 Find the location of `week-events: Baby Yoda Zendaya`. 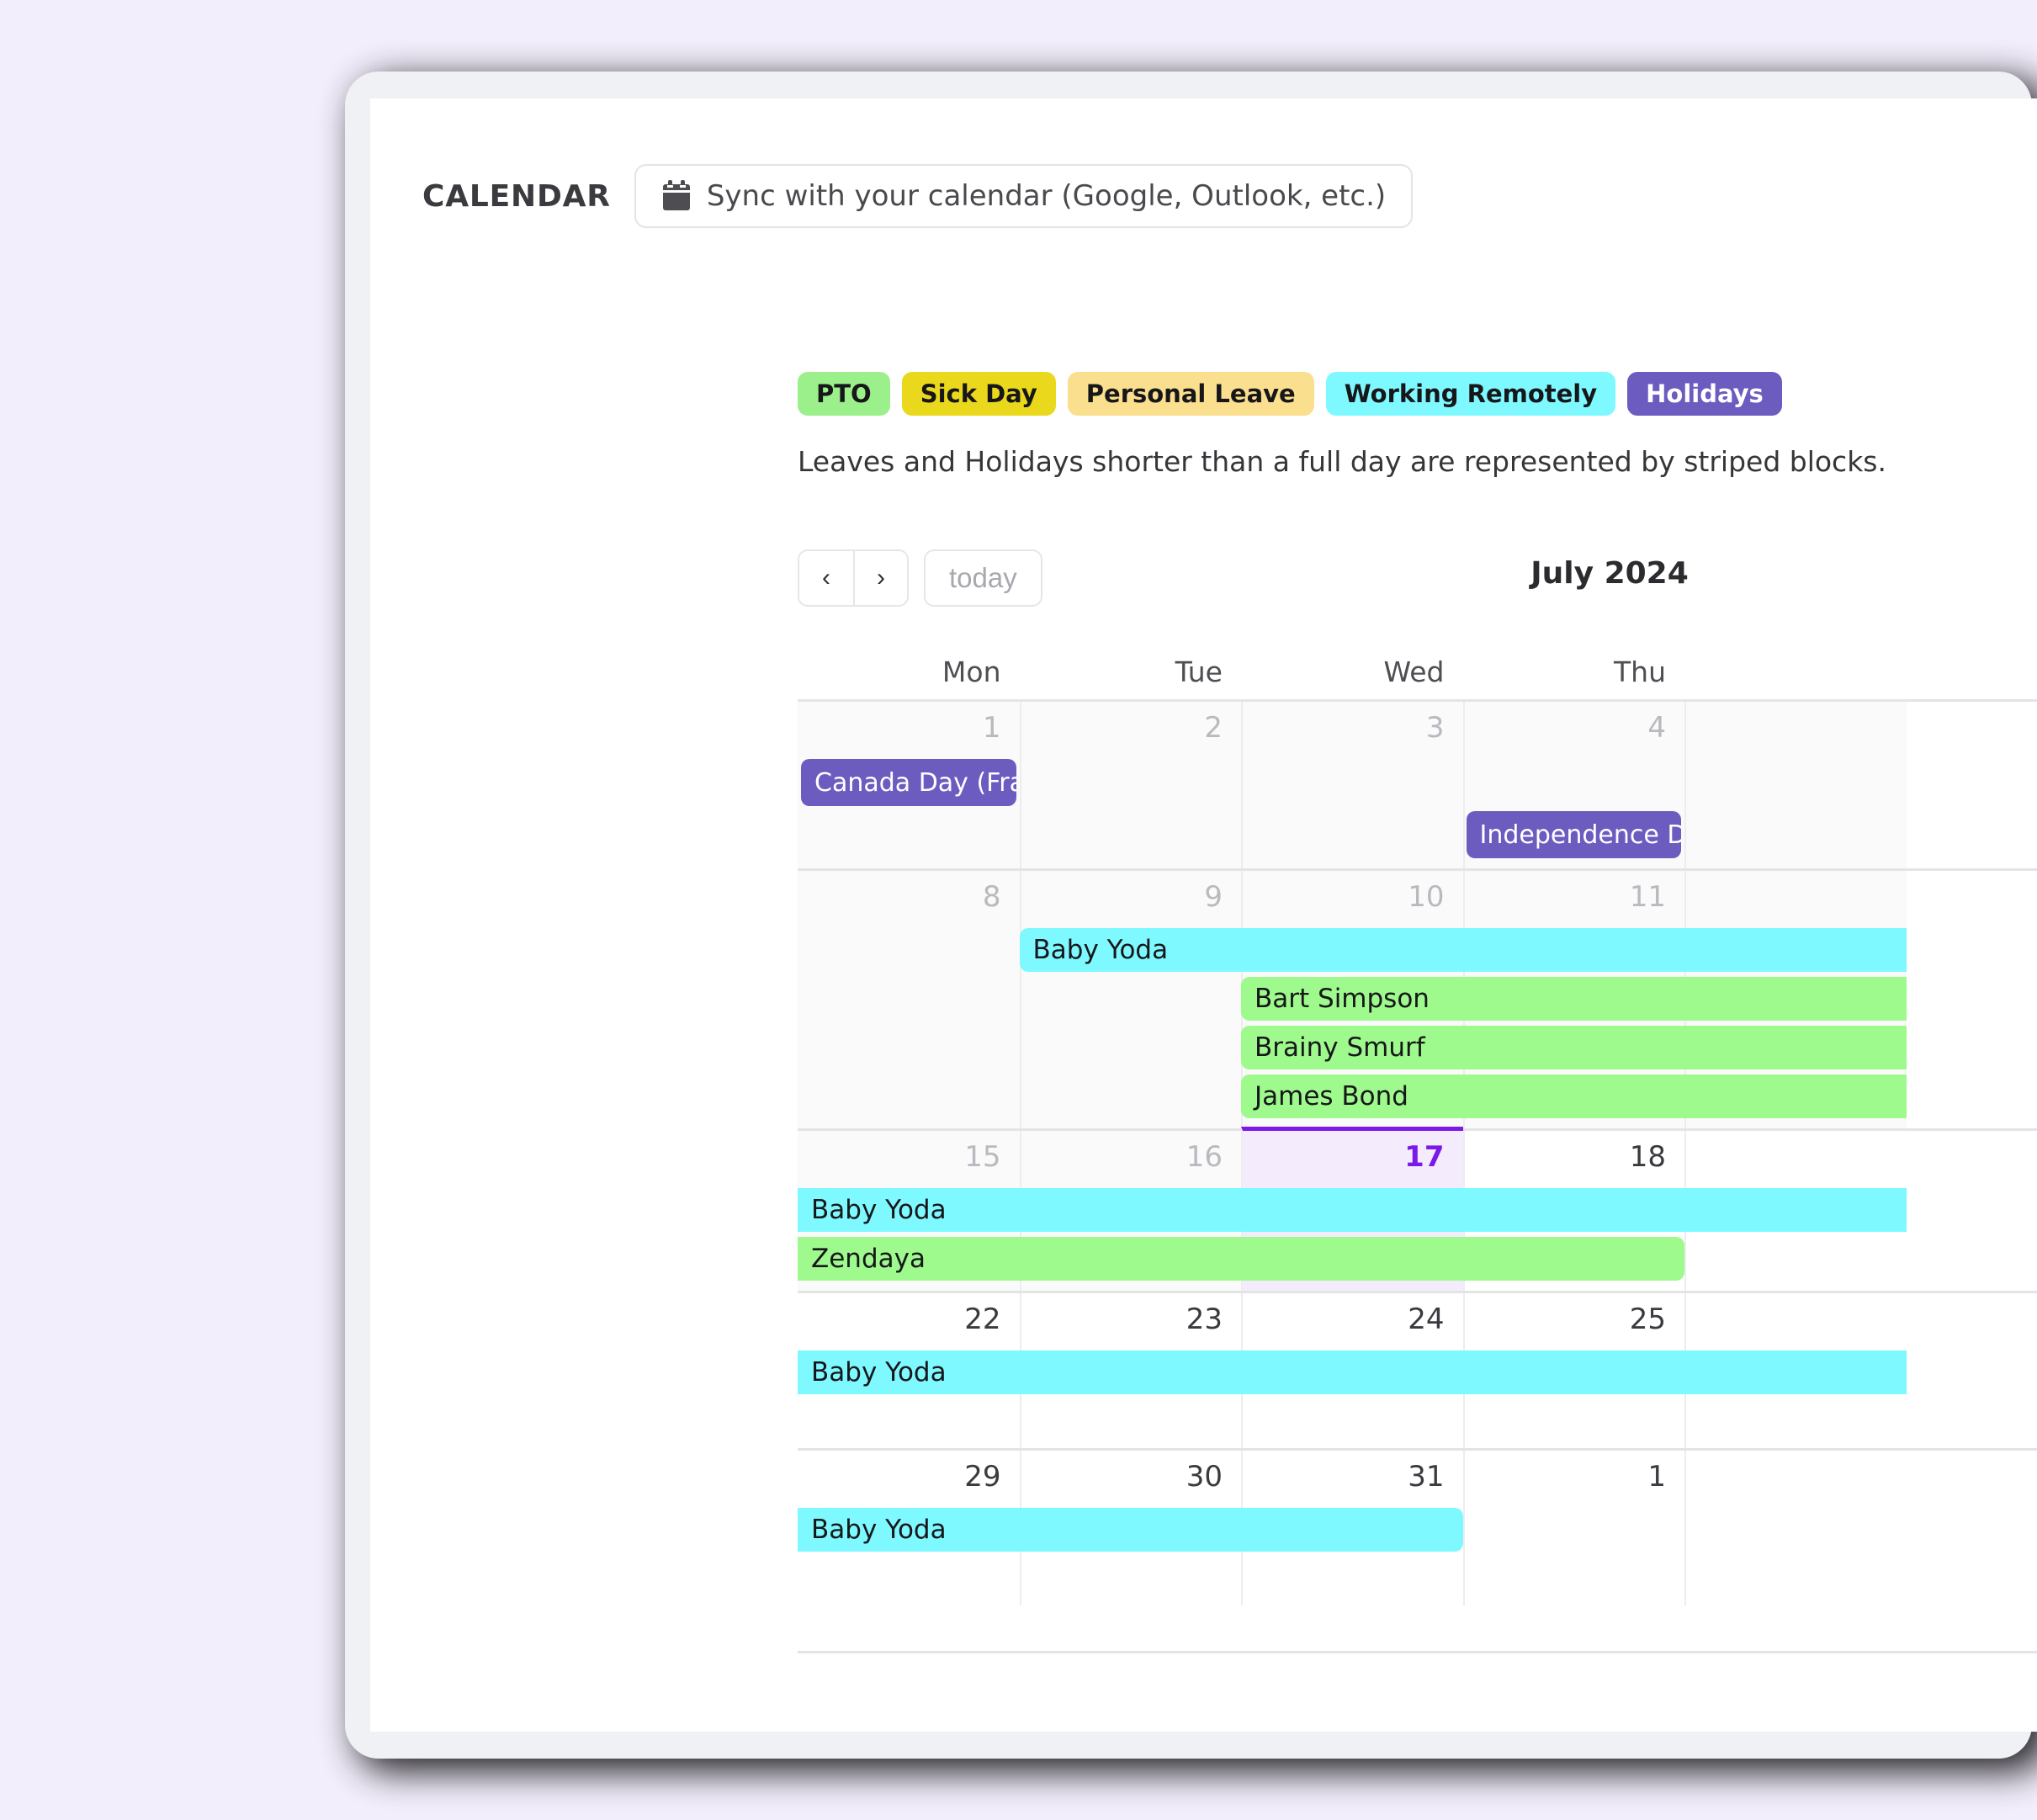

week-events: Baby Yoda Zendaya is located at coordinates (1417, 1237).